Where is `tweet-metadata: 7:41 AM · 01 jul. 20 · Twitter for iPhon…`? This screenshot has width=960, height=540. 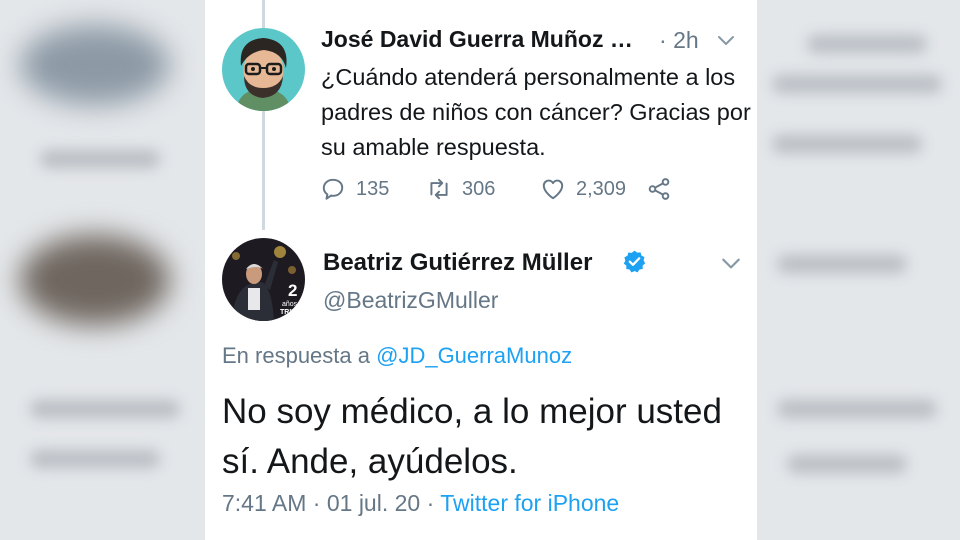
tweet-metadata: 7:41 AM · 01 jul. 20 · Twitter for iPhon… is located at coordinates (420, 503).